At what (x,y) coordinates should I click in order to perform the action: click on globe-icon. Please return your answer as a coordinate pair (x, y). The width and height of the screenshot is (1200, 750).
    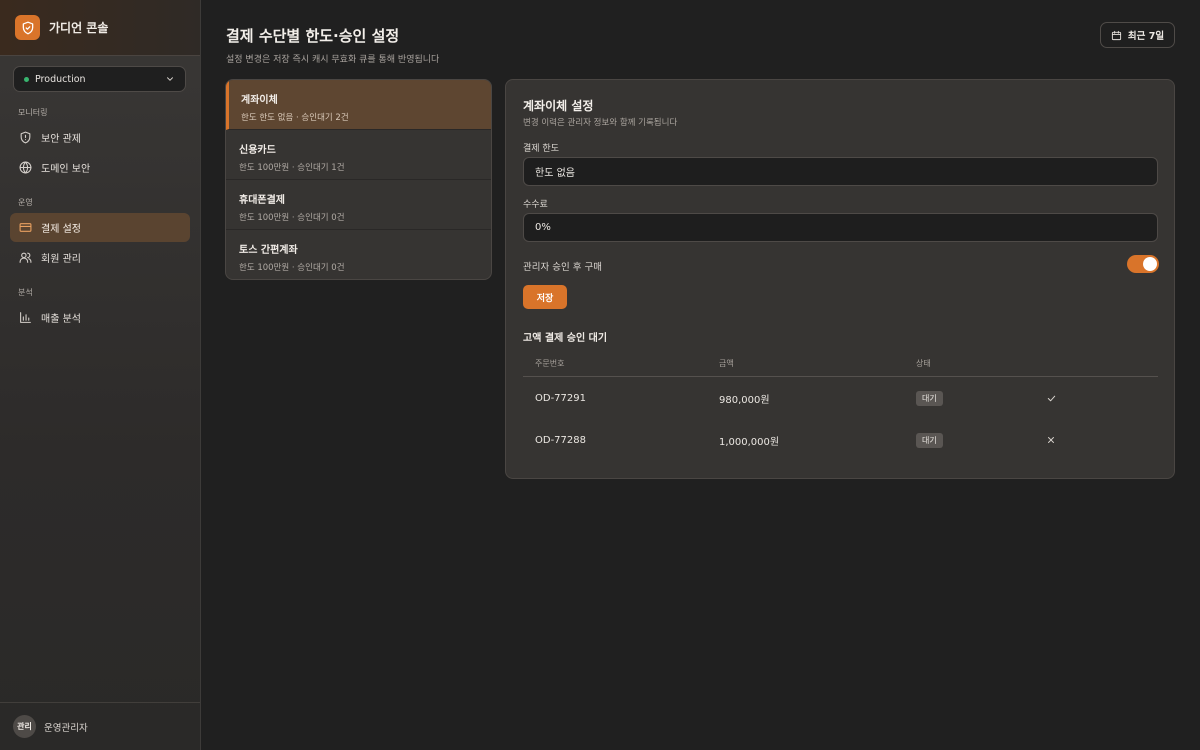
    Looking at the image, I should click on (25, 168).